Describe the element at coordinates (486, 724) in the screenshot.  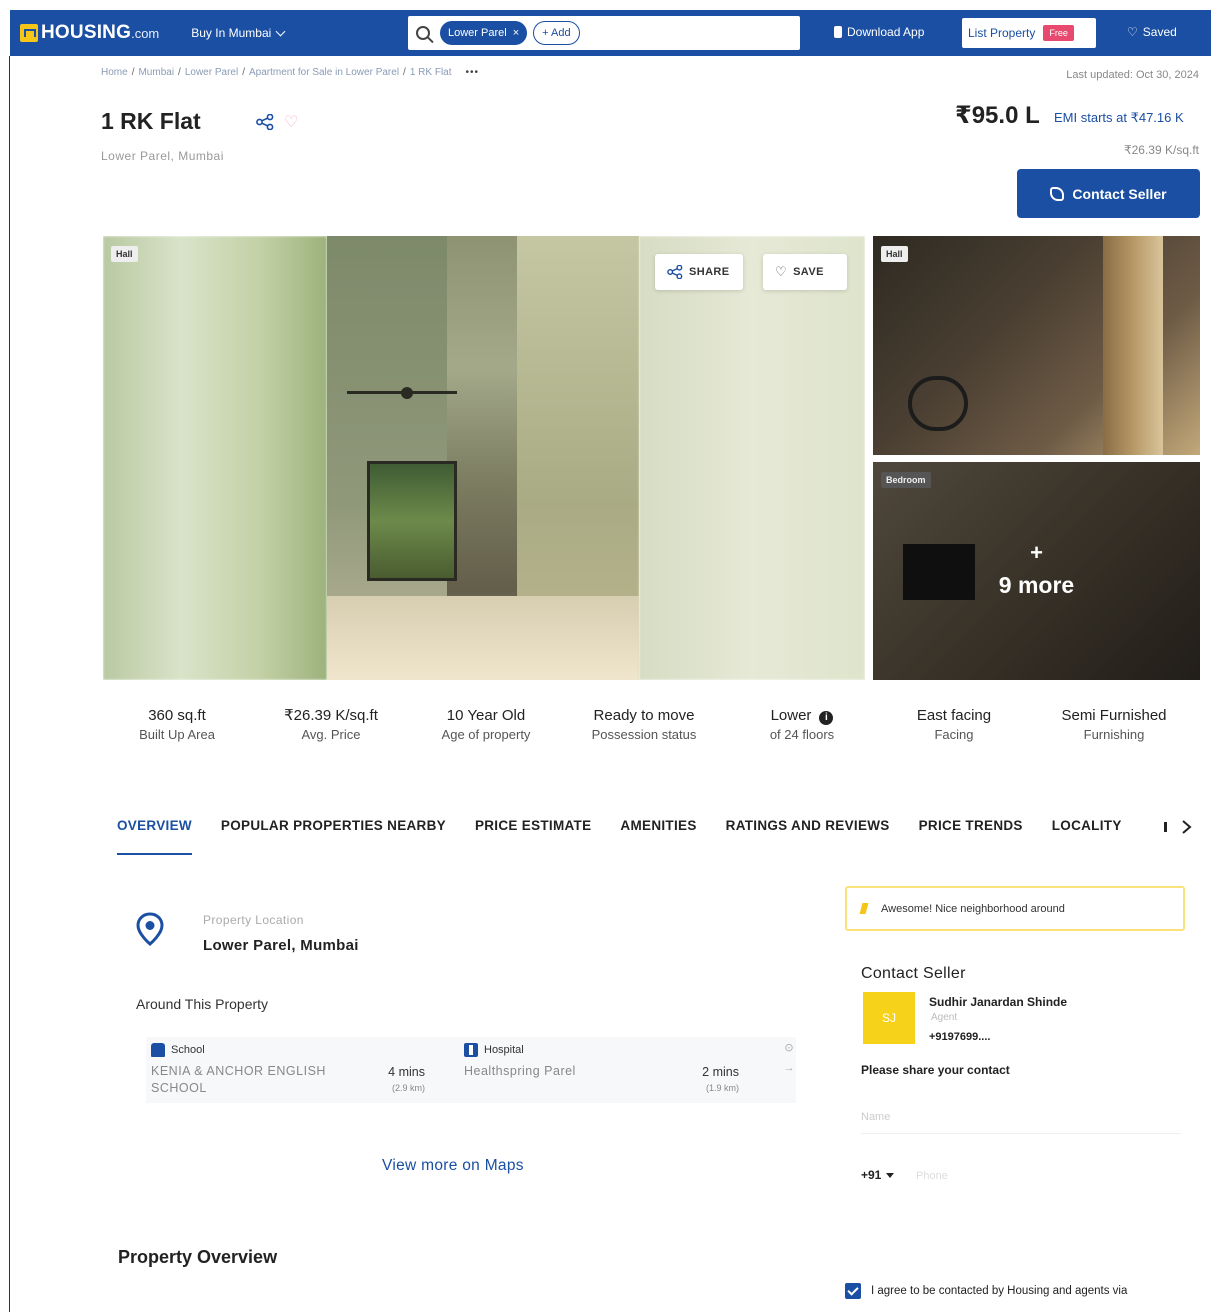
I see `stat-age-of-property: 10 Year Old Age of property` at that location.